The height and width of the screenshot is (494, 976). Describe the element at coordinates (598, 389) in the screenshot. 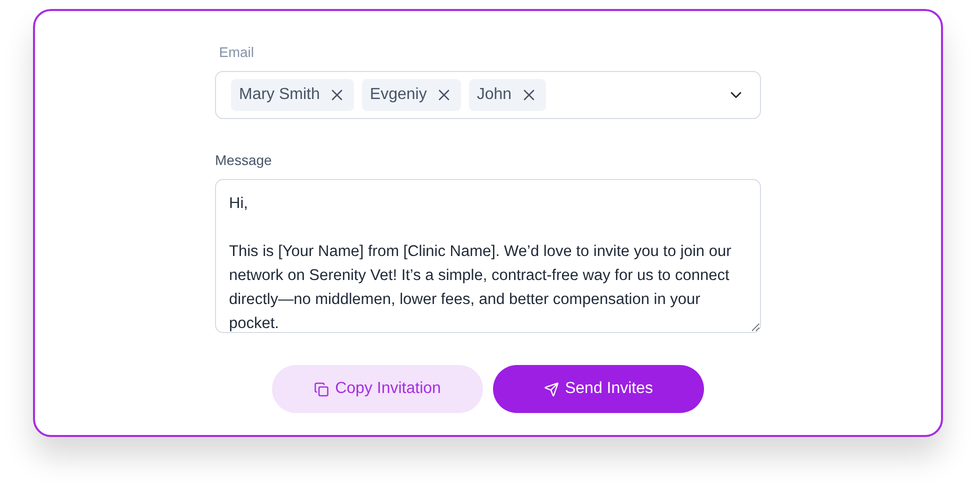

I see `send-button: Send Invites` at that location.